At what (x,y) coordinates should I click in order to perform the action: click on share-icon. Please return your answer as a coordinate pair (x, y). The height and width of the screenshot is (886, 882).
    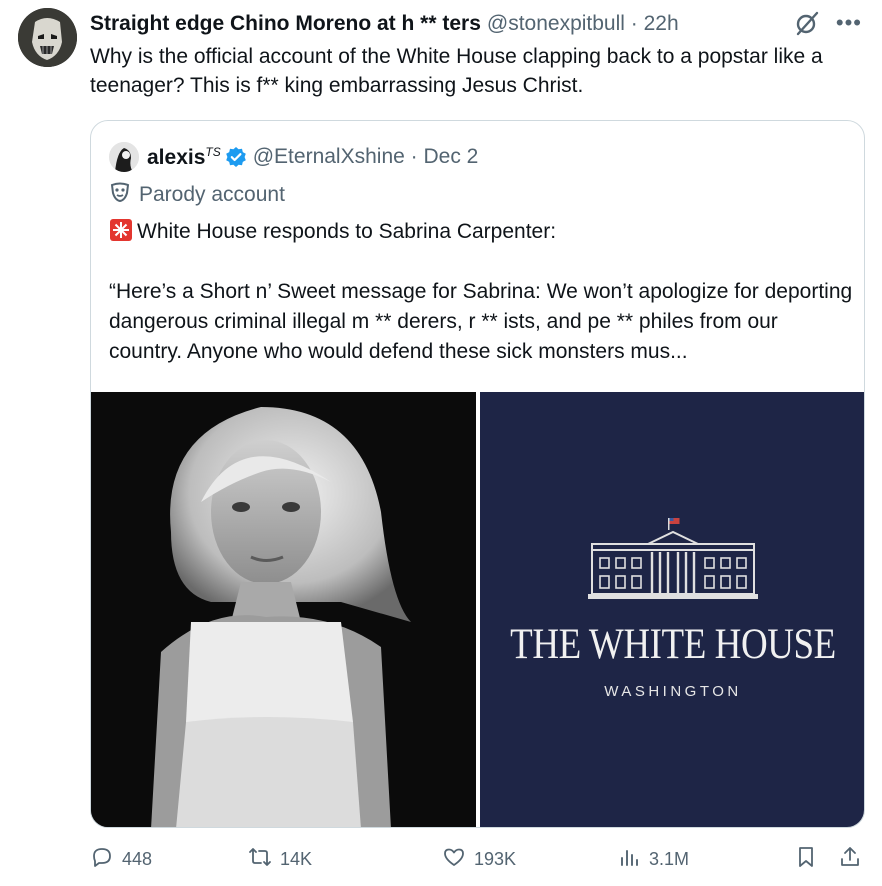
    Looking at the image, I should click on (850, 859).